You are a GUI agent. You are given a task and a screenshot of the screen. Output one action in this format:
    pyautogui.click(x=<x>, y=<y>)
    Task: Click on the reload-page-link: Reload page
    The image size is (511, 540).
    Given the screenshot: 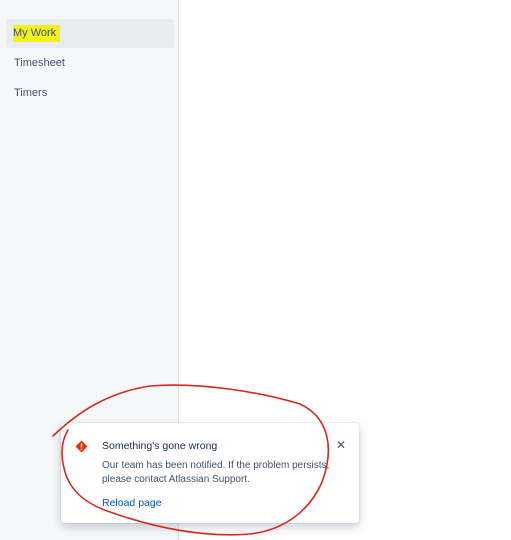 What is the action you would take?
    pyautogui.click(x=132, y=503)
    